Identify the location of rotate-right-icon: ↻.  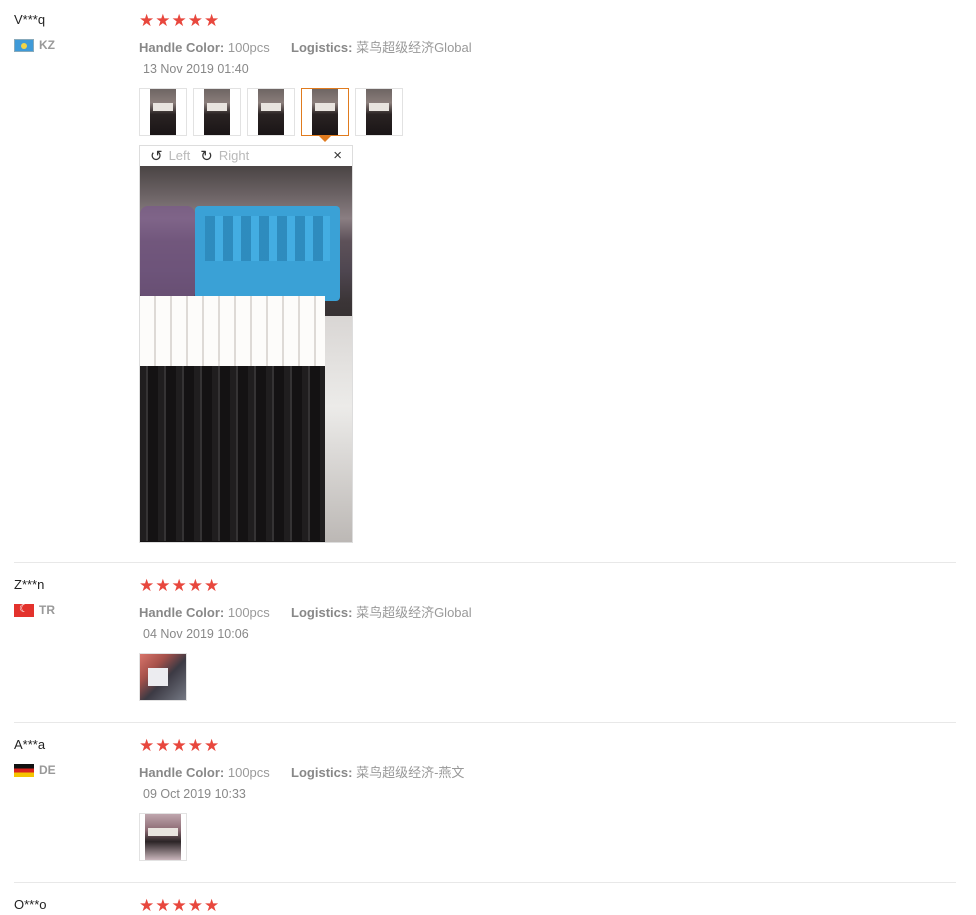
(206, 156).